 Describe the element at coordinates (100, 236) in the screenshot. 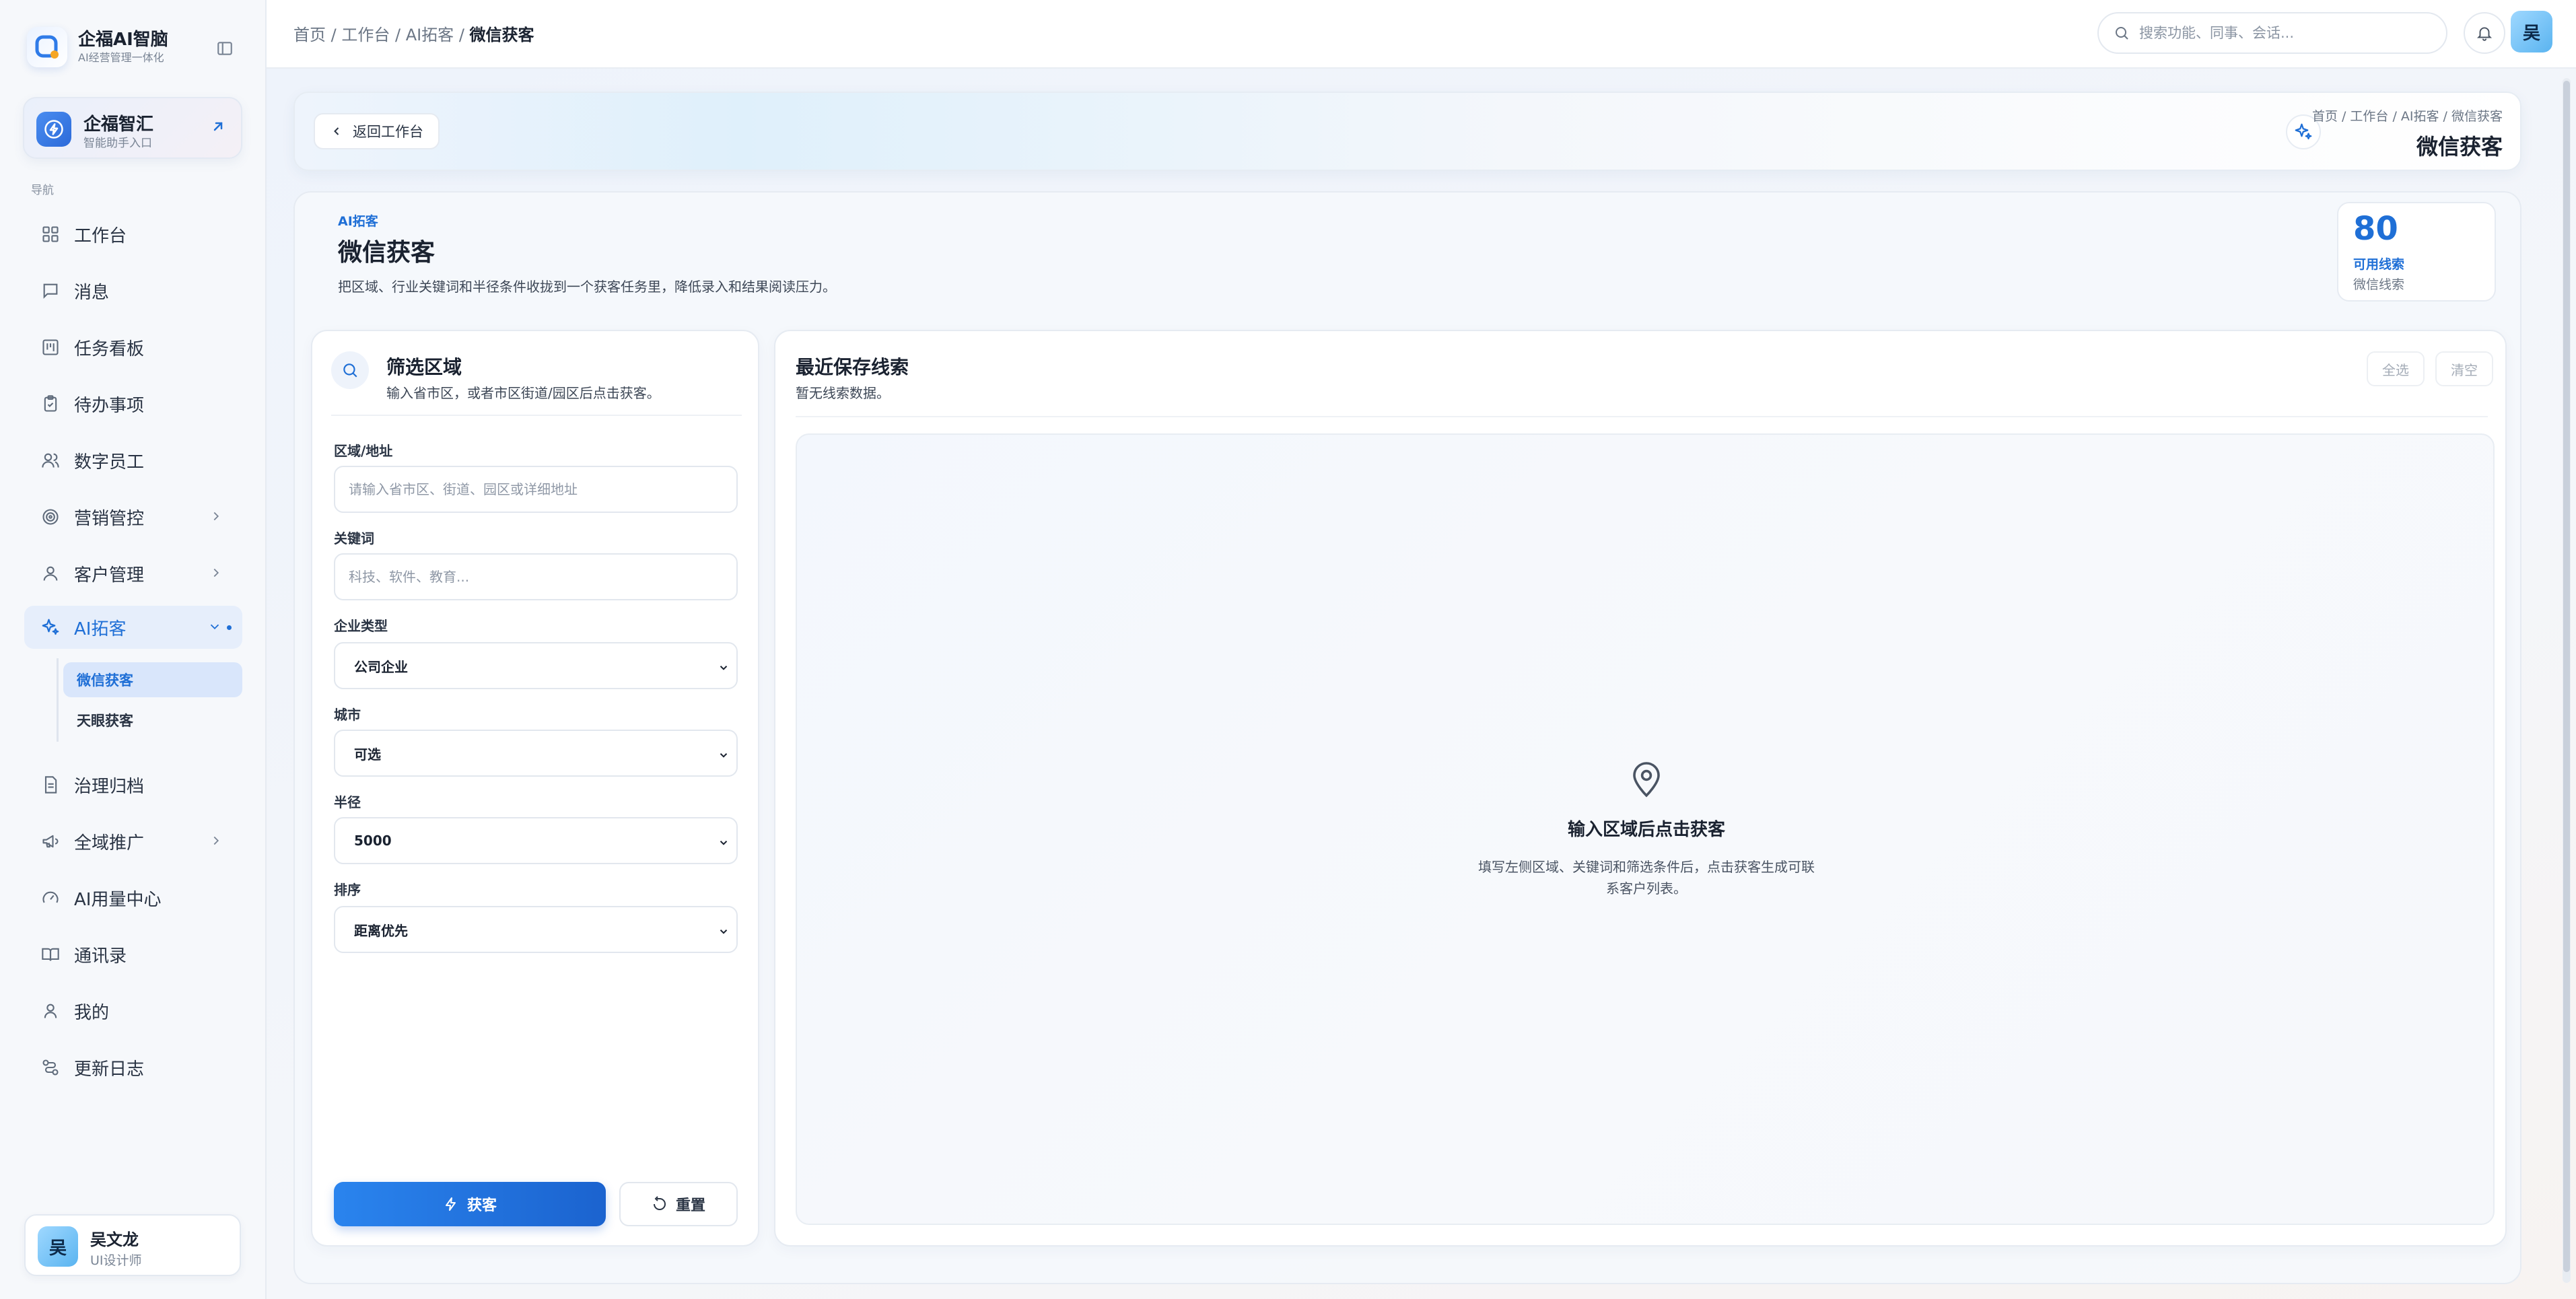

I see `sidebar-item-label: 工作台` at that location.